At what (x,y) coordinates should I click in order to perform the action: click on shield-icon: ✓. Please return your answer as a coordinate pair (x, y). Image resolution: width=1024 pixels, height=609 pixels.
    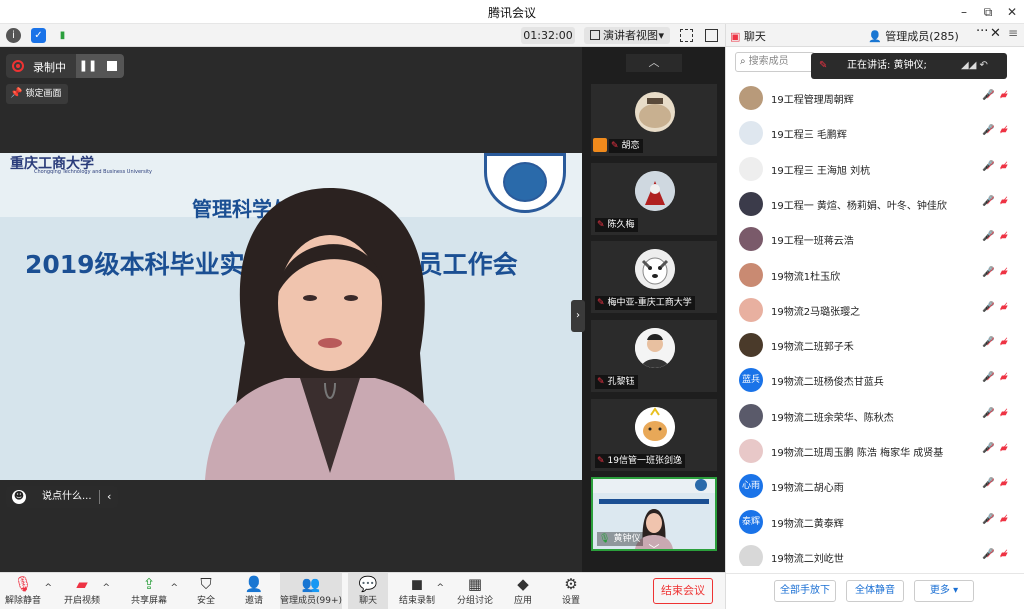
    Looking at the image, I should click on (38, 35).